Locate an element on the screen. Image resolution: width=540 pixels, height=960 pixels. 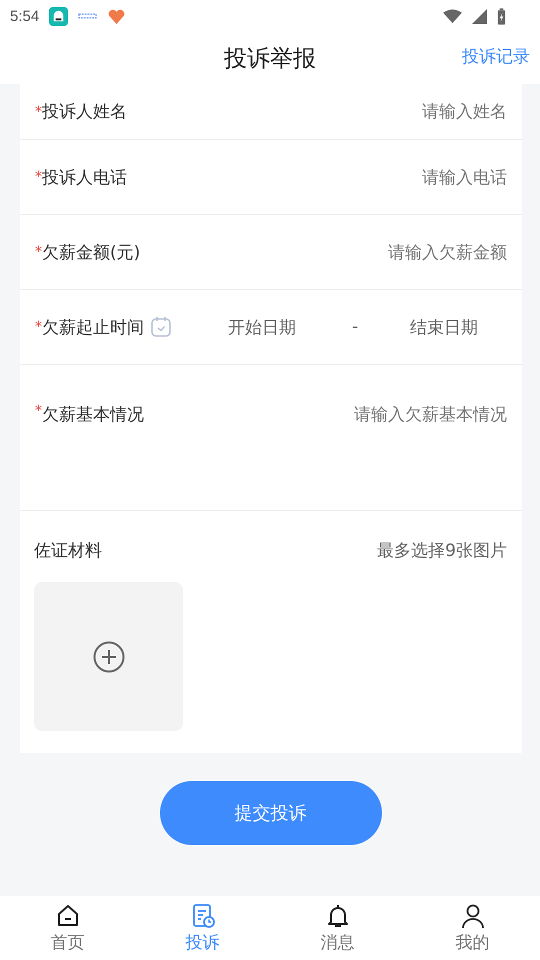
field-label: 欠薪起止时间 is located at coordinates (93, 327).